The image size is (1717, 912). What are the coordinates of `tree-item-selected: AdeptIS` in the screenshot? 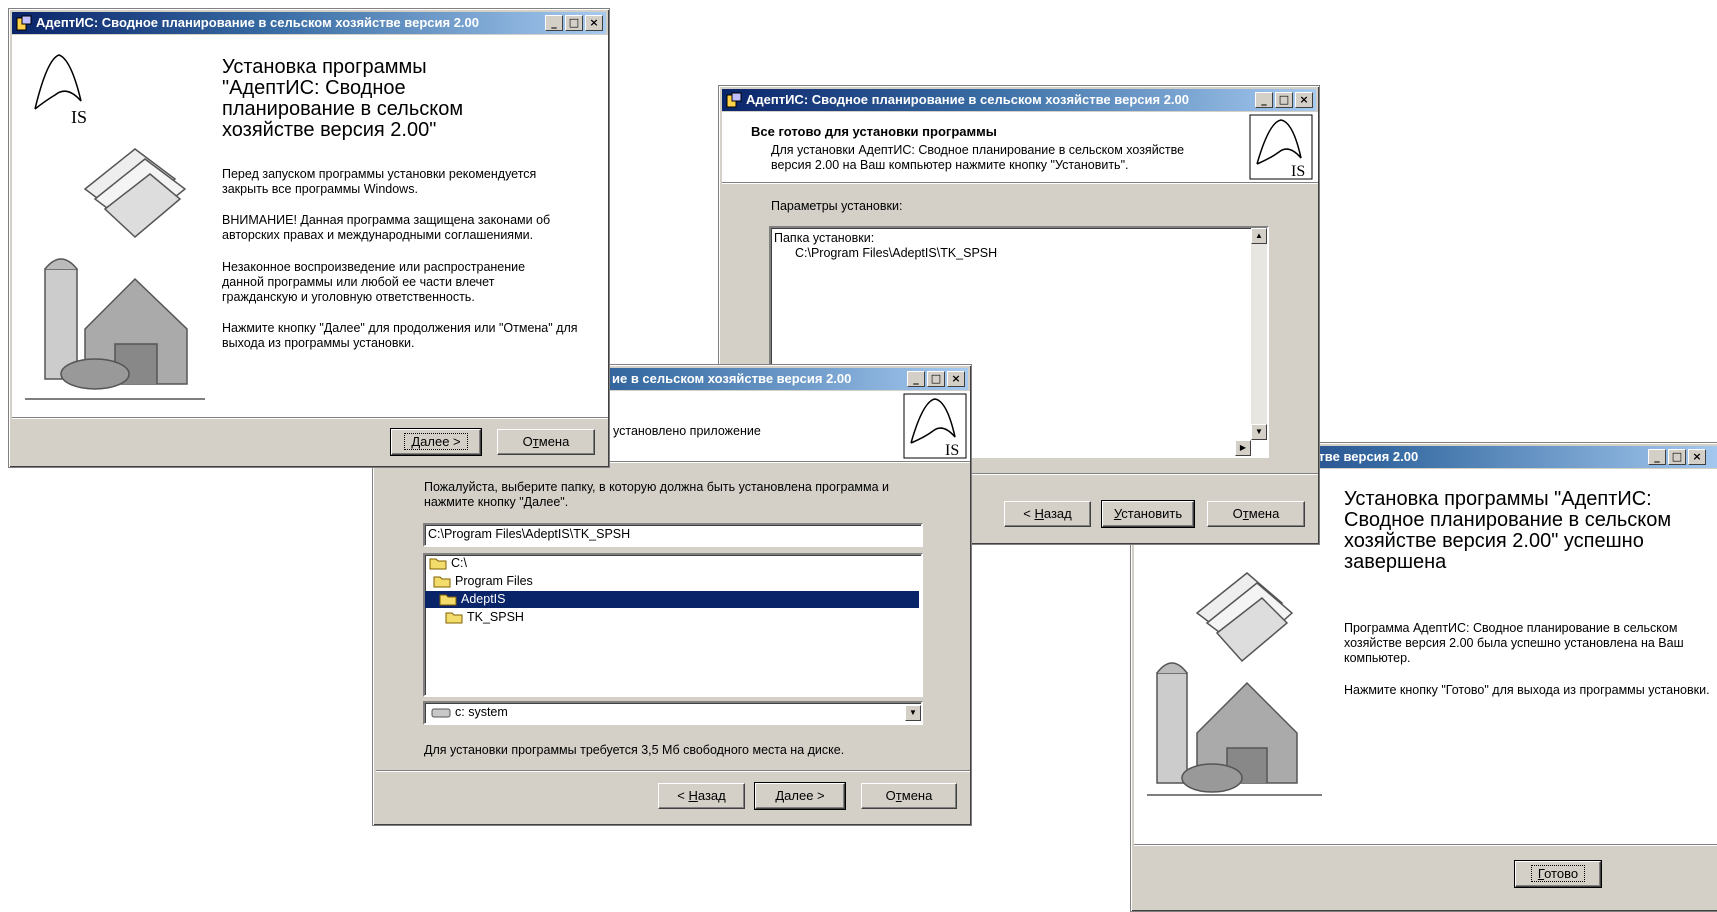 It's located at (672, 599).